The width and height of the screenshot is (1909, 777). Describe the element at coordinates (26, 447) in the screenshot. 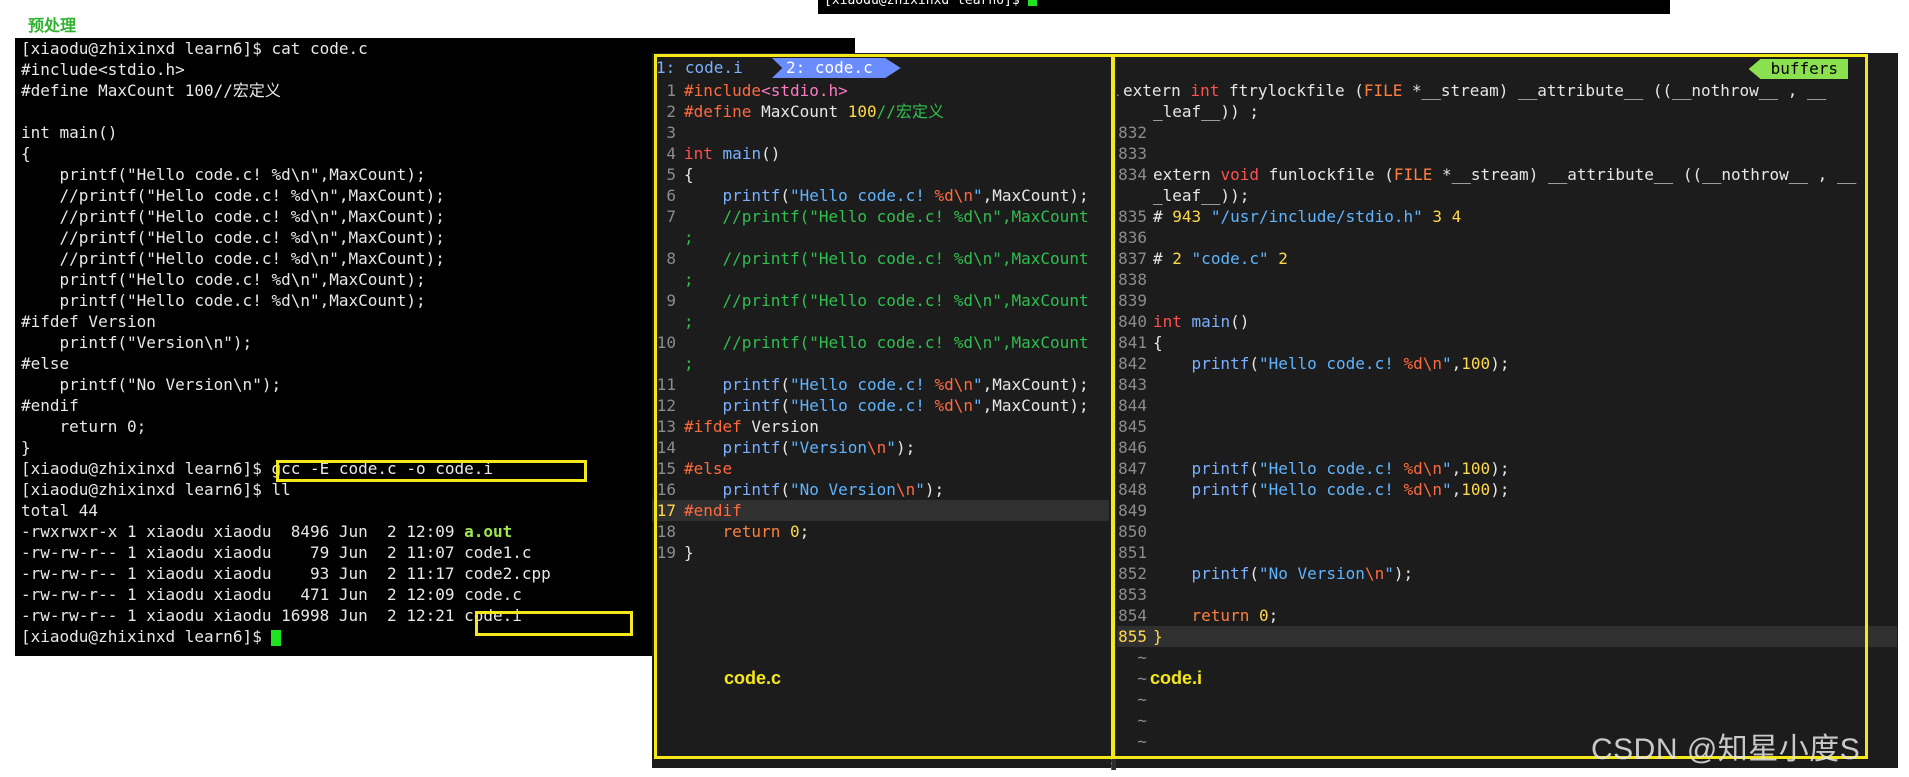

I see `terminal-line: }` at that location.